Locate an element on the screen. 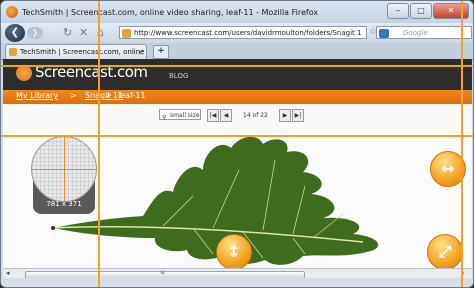 Image resolution: width=474 pixels, height=288 pixels. back-button: ❮ is located at coordinates (15, 33).